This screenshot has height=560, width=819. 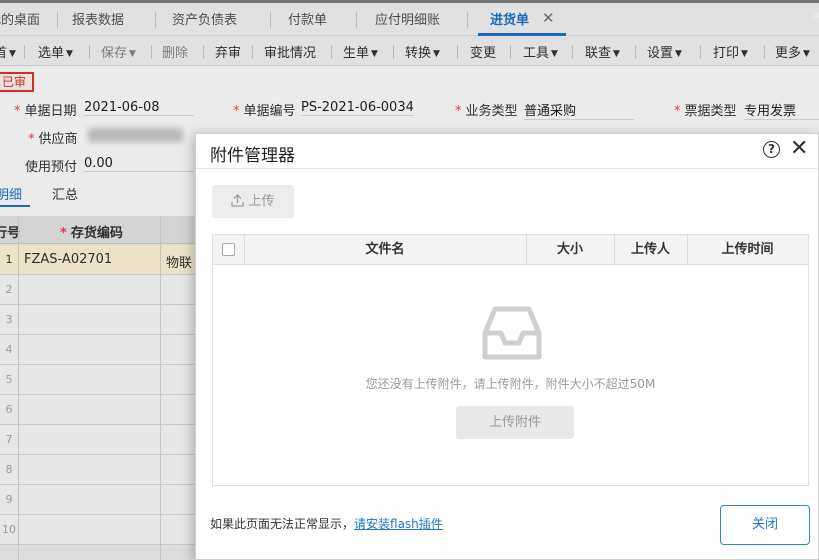 What do you see at coordinates (771, 149) in the screenshot?
I see `help-icon: ?` at bounding box center [771, 149].